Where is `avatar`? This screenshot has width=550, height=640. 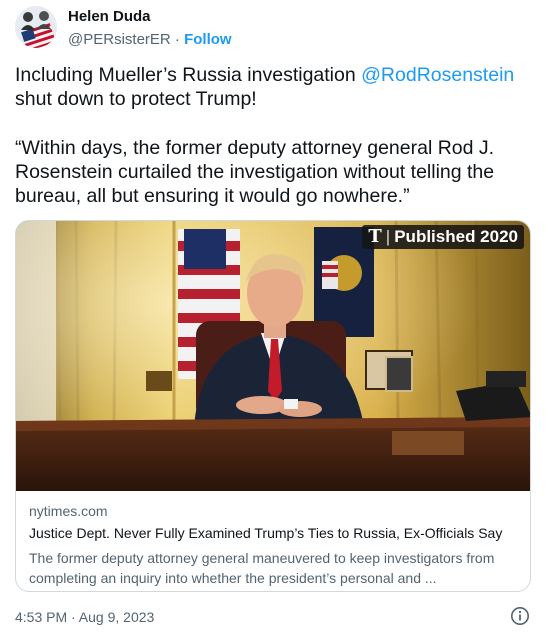 avatar is located at coordinates (36, 27).